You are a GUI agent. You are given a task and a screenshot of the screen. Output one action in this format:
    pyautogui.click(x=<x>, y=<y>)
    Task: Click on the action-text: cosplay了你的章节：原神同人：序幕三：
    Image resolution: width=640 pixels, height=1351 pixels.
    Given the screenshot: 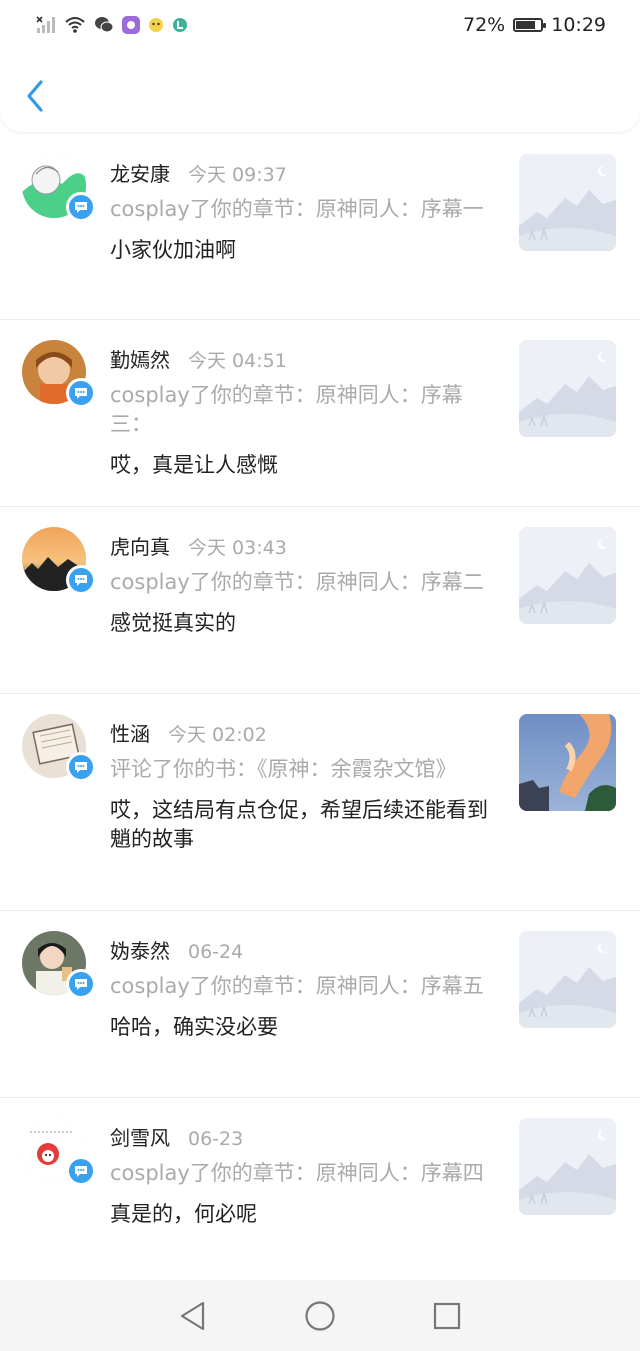 What is the action you would take?
    pyautogui.click(x=300, y=410)
    